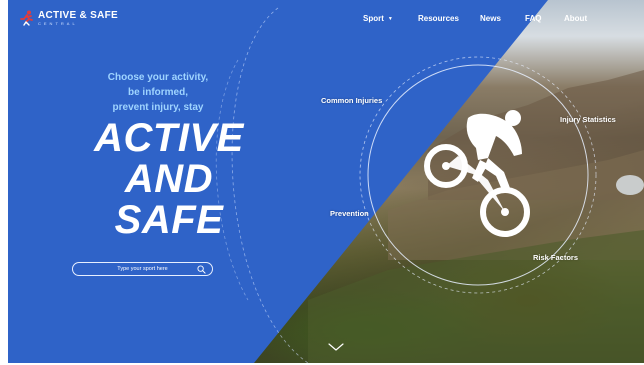  I want to click on cyclist-icon, so click(477, 173).